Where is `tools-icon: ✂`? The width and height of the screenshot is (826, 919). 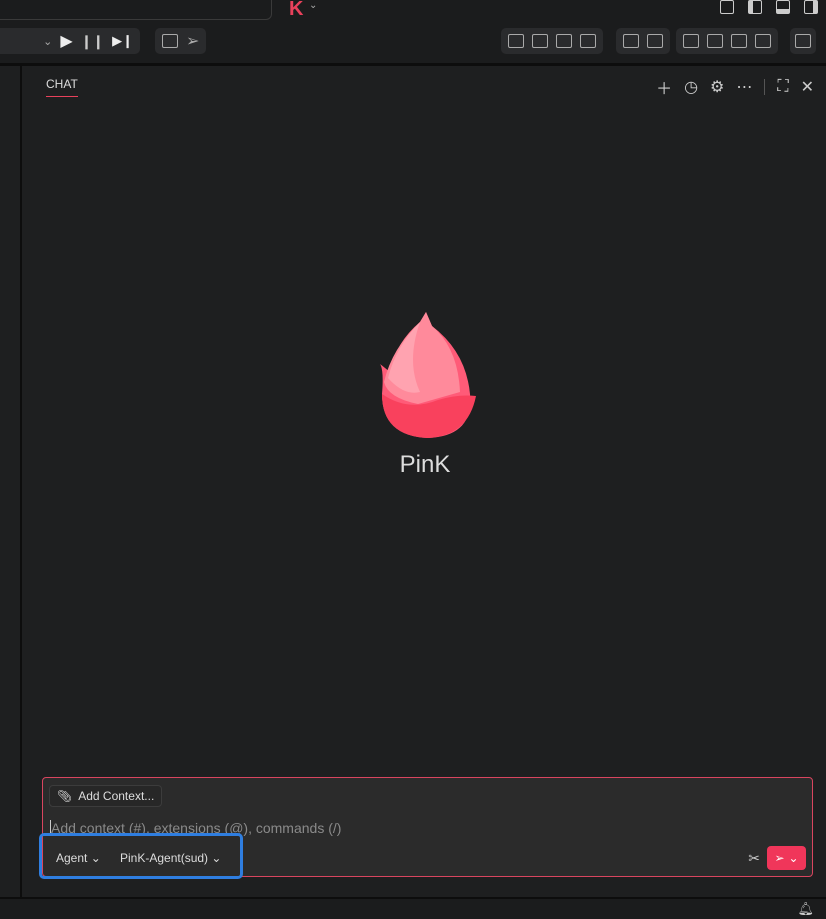 tools-icon: ✂ is located at coordinates (754, 858).